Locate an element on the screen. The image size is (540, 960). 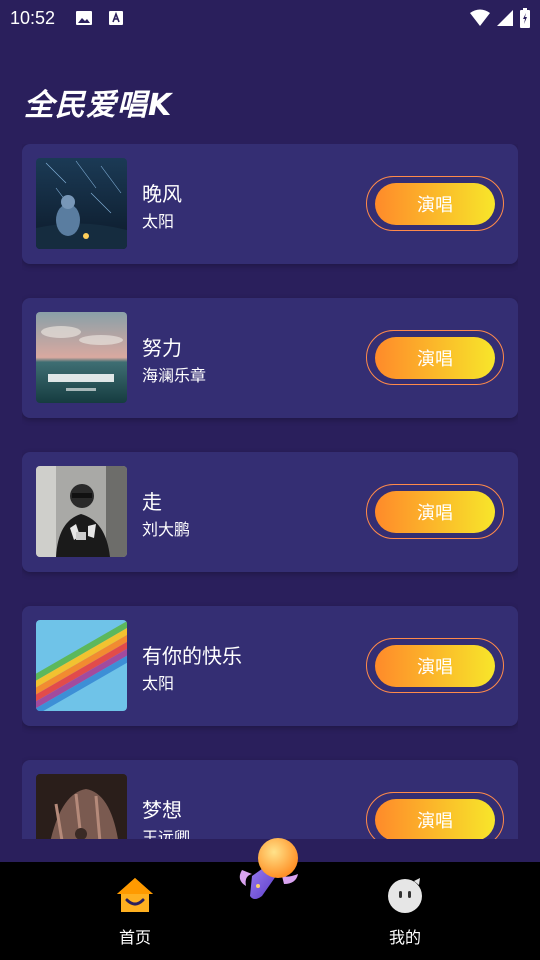
tab-mine-label: 我的 is located at coordinates (404, 937).